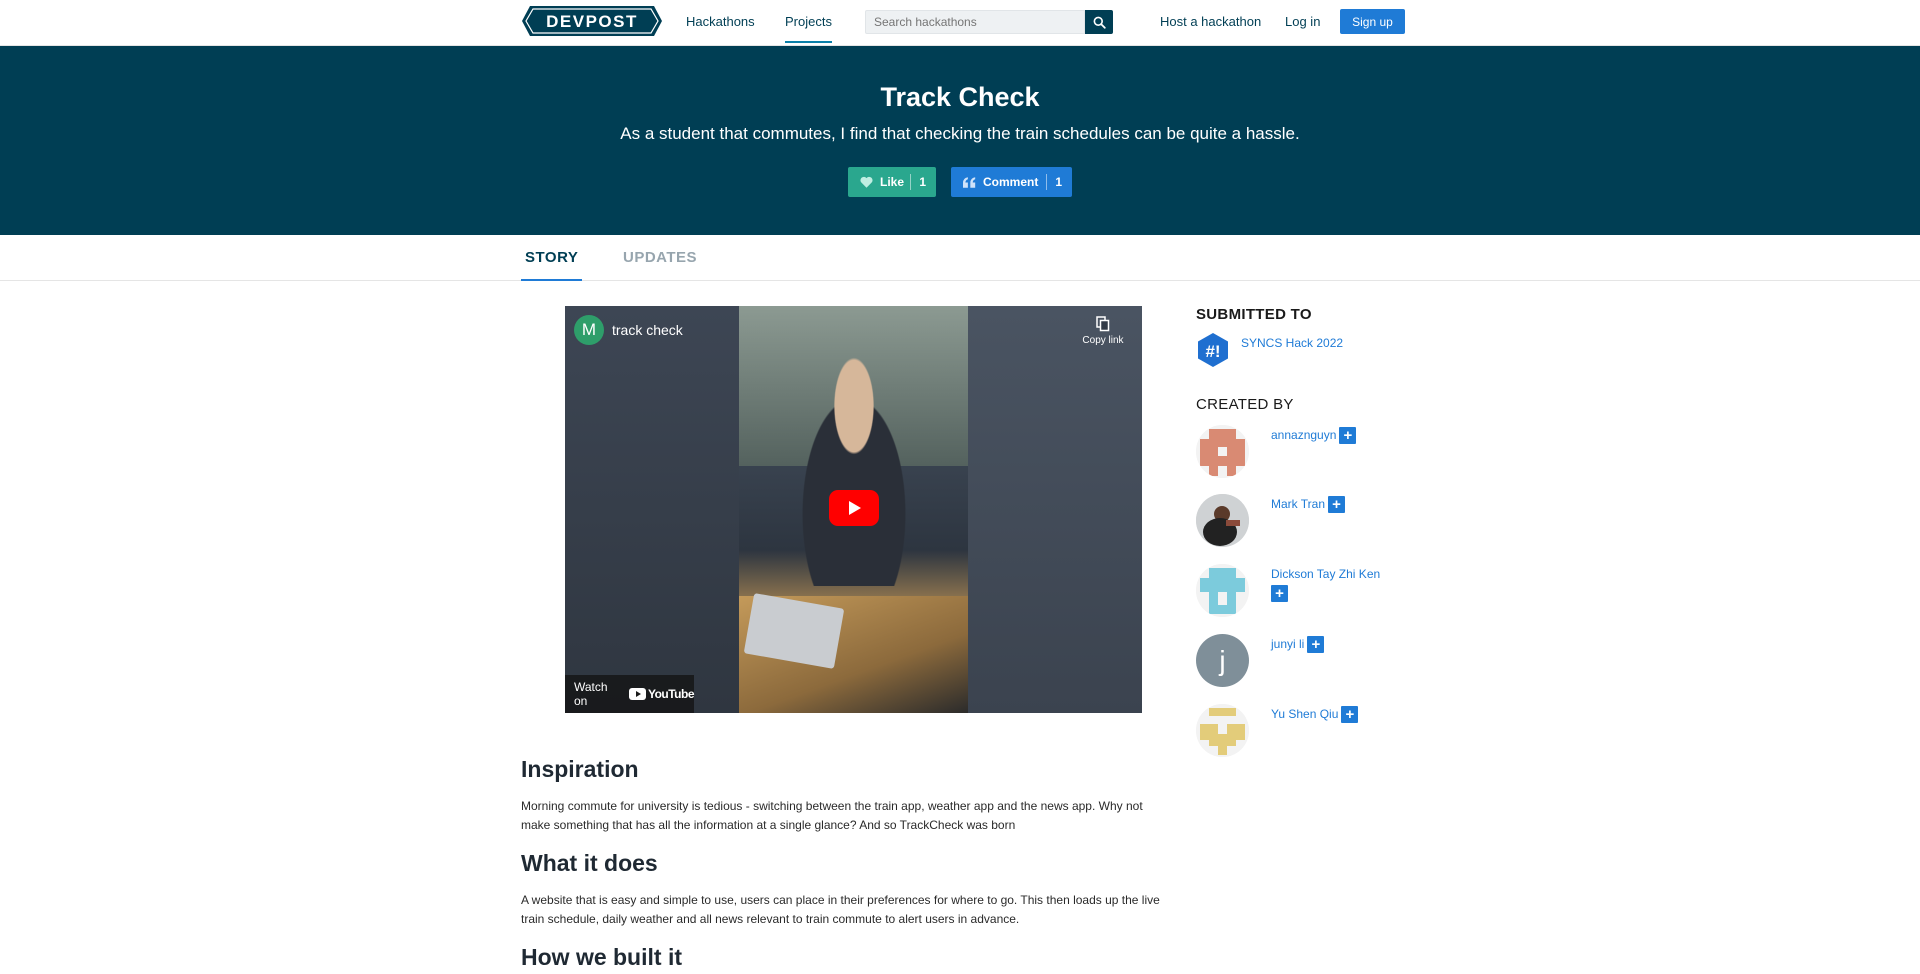 The width and height of the screenshot is (1920, 974). Describe the element at coordinates (960, 97) in the screenshot. I see `project-title: Track Check` at that location.